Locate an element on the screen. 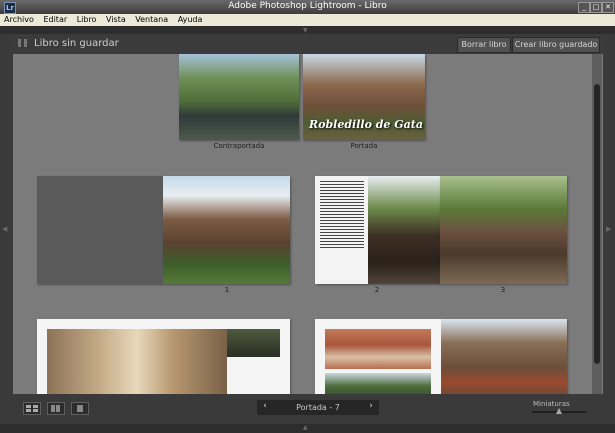  current-page-label: Portada - 7 is located at coordinates (318, 407).